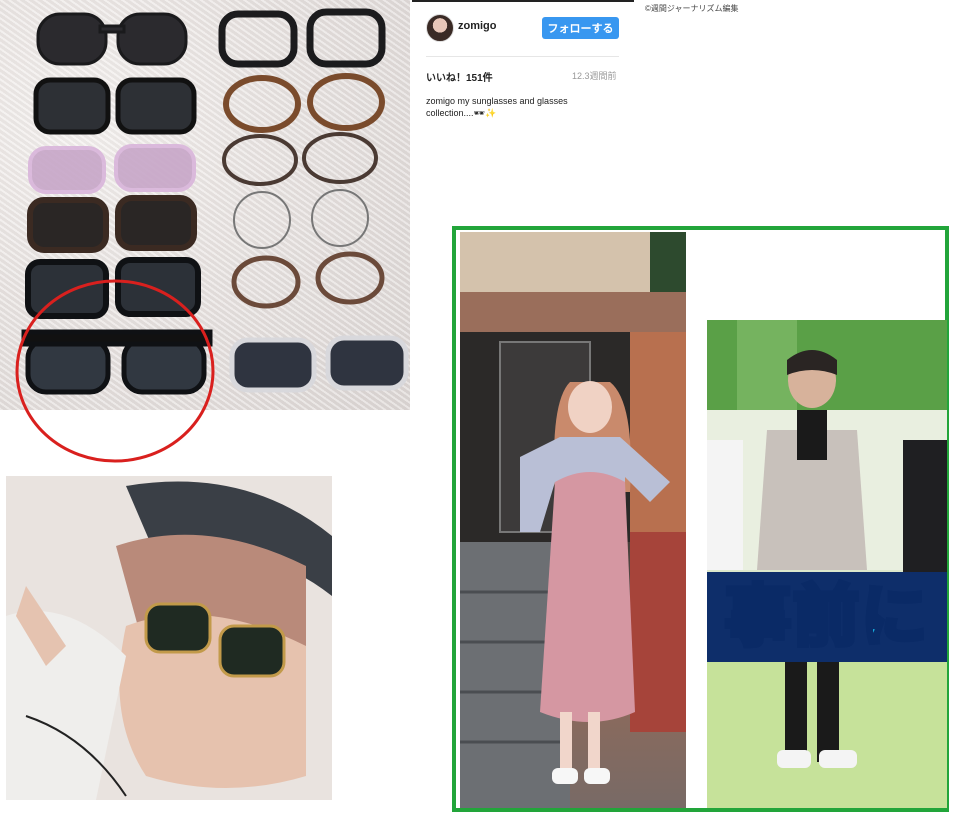 This screenshot has width=955, height=822. What do you see at coordinates (115, 371) in the screenshot?
I see `highlight-circle` at bounding box center [115, 371].